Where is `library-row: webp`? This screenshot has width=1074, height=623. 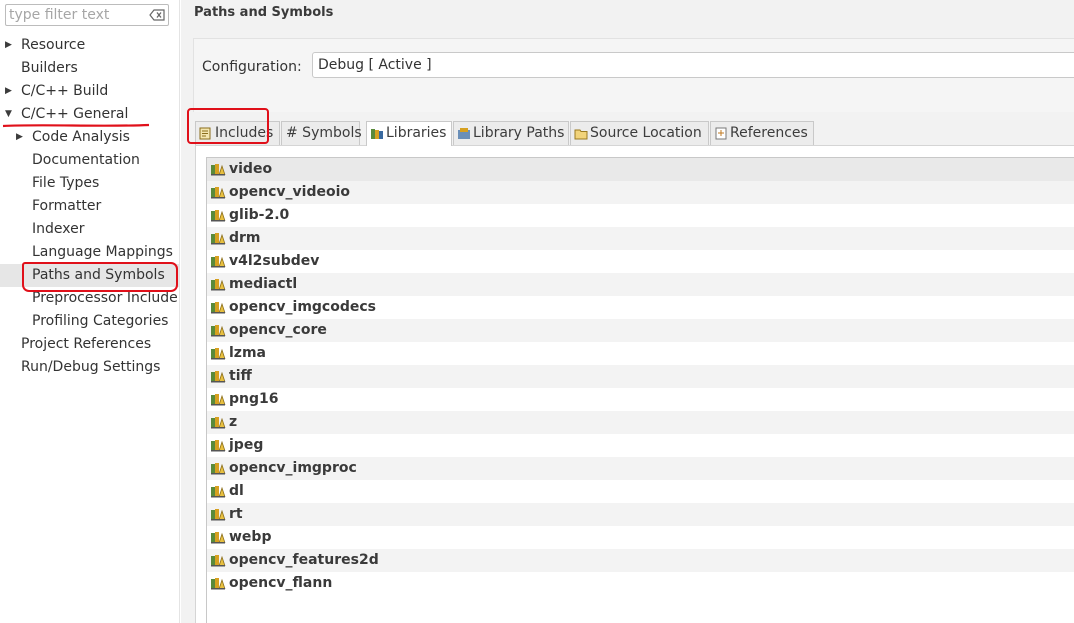 library-row: webp is located at coordinates (640, 537).